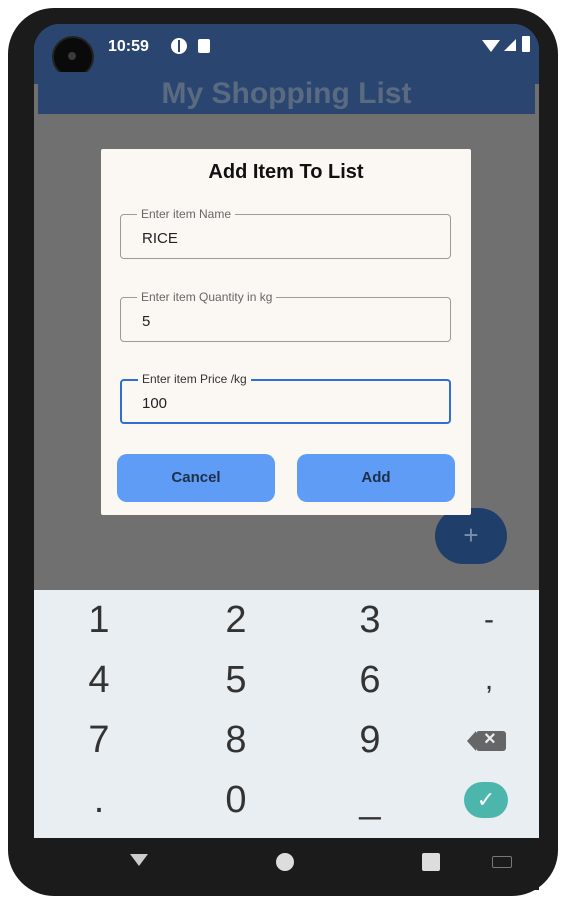  What do you see at coordinates (370, 680) in the screenshot?
I see `key-6: 6` at bounding box center [370, 680].